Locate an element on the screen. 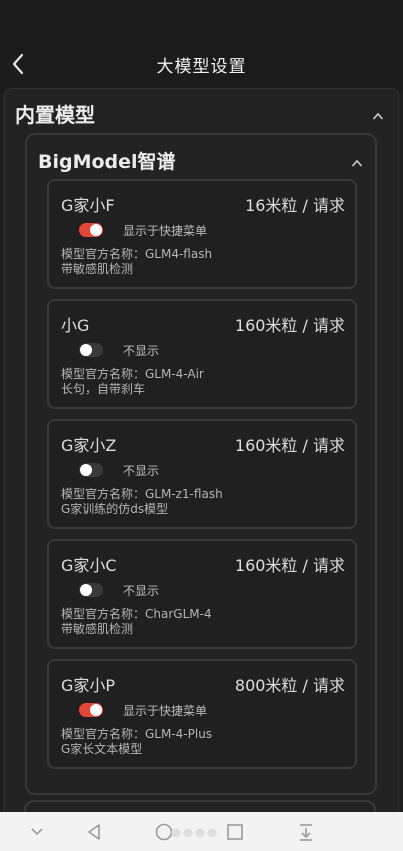 This screenshot has width=403, height=851. model-name: G家小P is located at coordinates (88, 685).